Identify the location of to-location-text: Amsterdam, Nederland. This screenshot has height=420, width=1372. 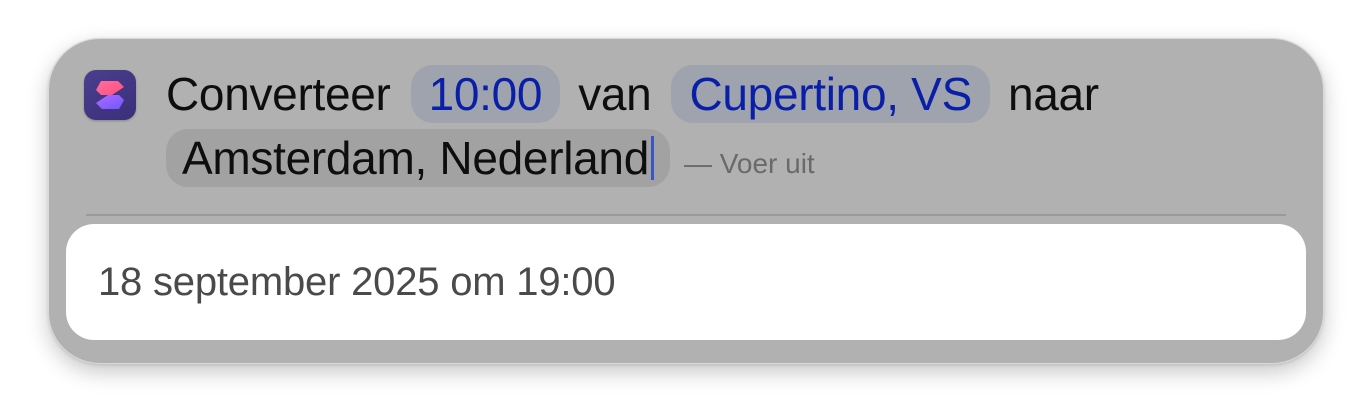
(415, 158).